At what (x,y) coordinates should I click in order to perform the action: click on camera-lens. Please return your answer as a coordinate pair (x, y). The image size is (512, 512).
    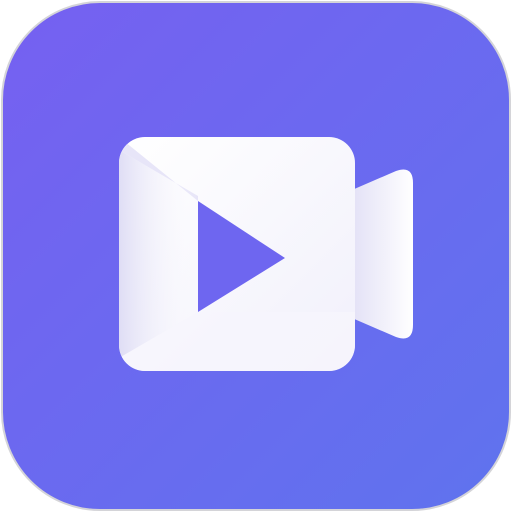
    Looking at the image, I should click on (382, 254).